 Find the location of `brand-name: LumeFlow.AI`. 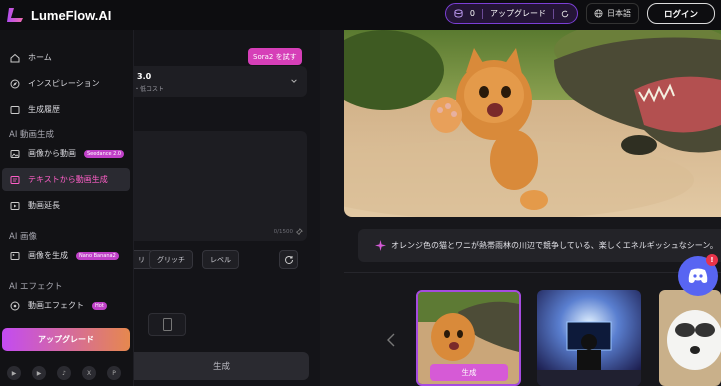

brand-name: LumeFlow.AI is located at coordinates (71, 15).